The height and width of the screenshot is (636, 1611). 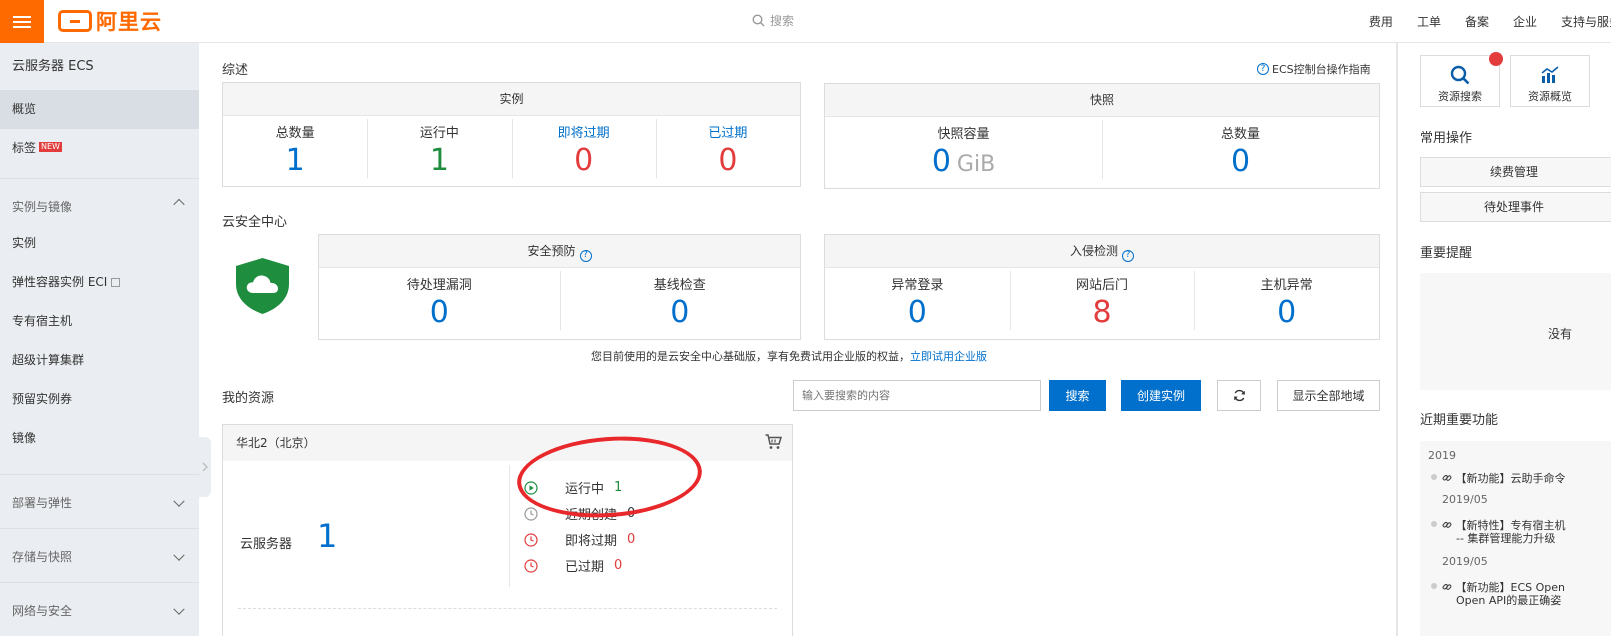 I want to click on stat-label: 即将过期, so click(x=584, y=131).